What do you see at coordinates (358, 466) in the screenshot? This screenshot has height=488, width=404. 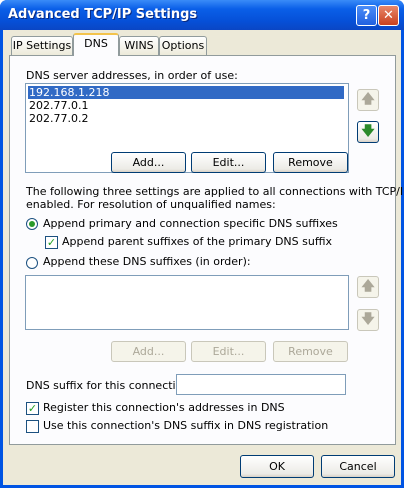 I see `cancel-button: Cancel` at bounding box center [358, 466].